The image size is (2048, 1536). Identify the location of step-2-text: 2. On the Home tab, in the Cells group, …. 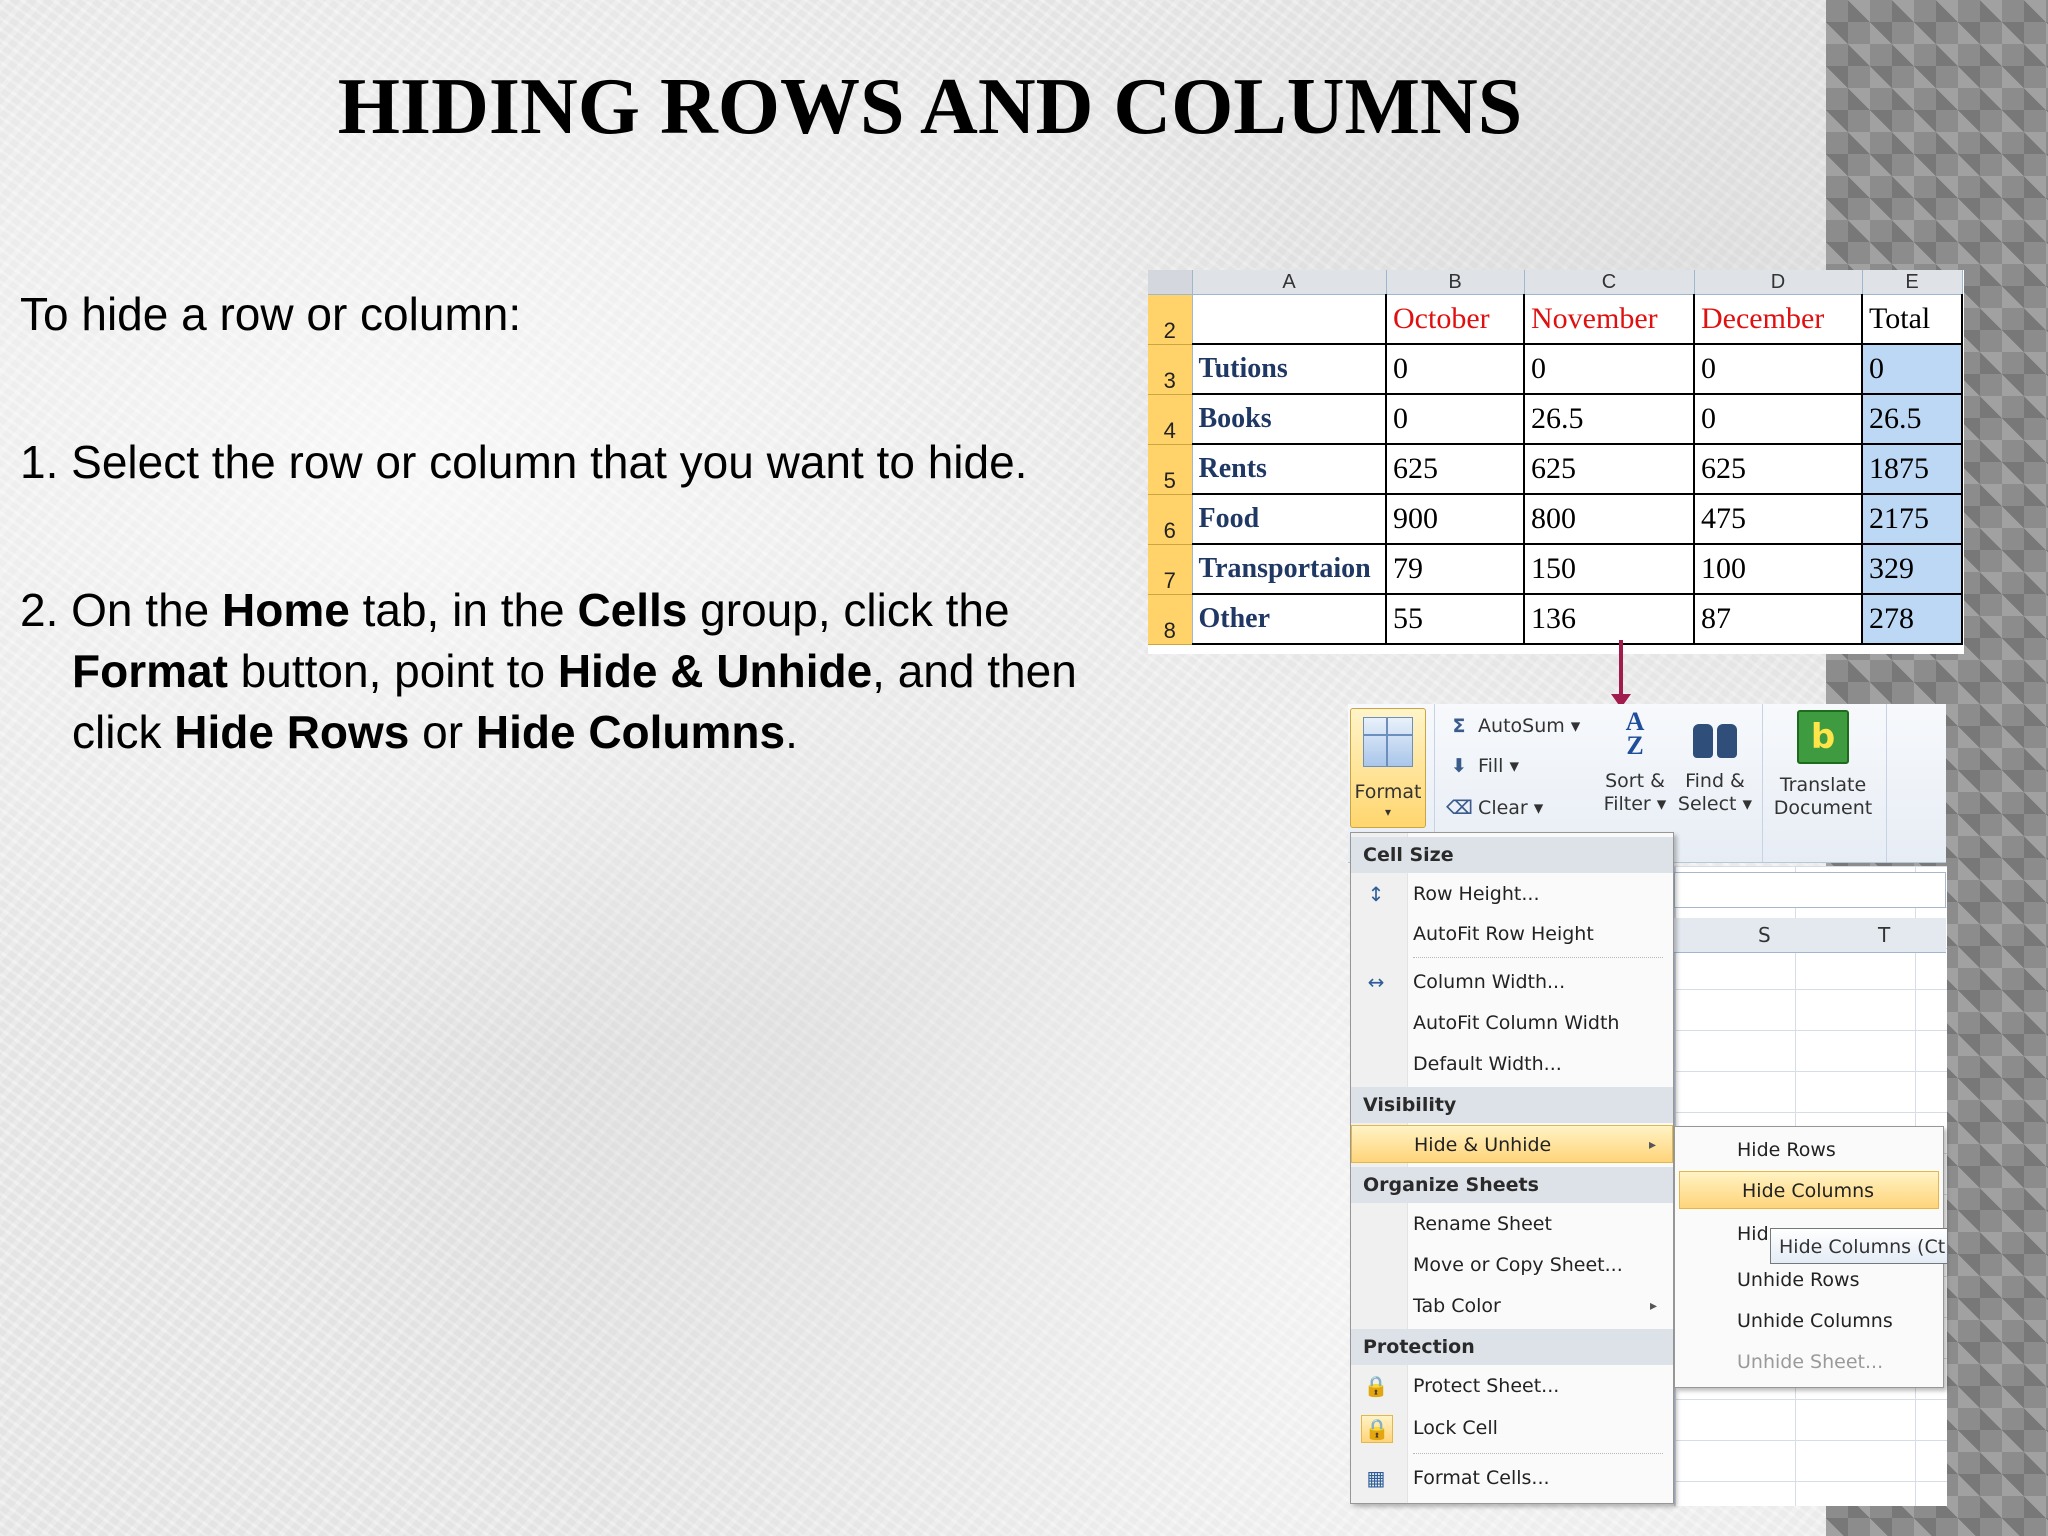
(548, 671).